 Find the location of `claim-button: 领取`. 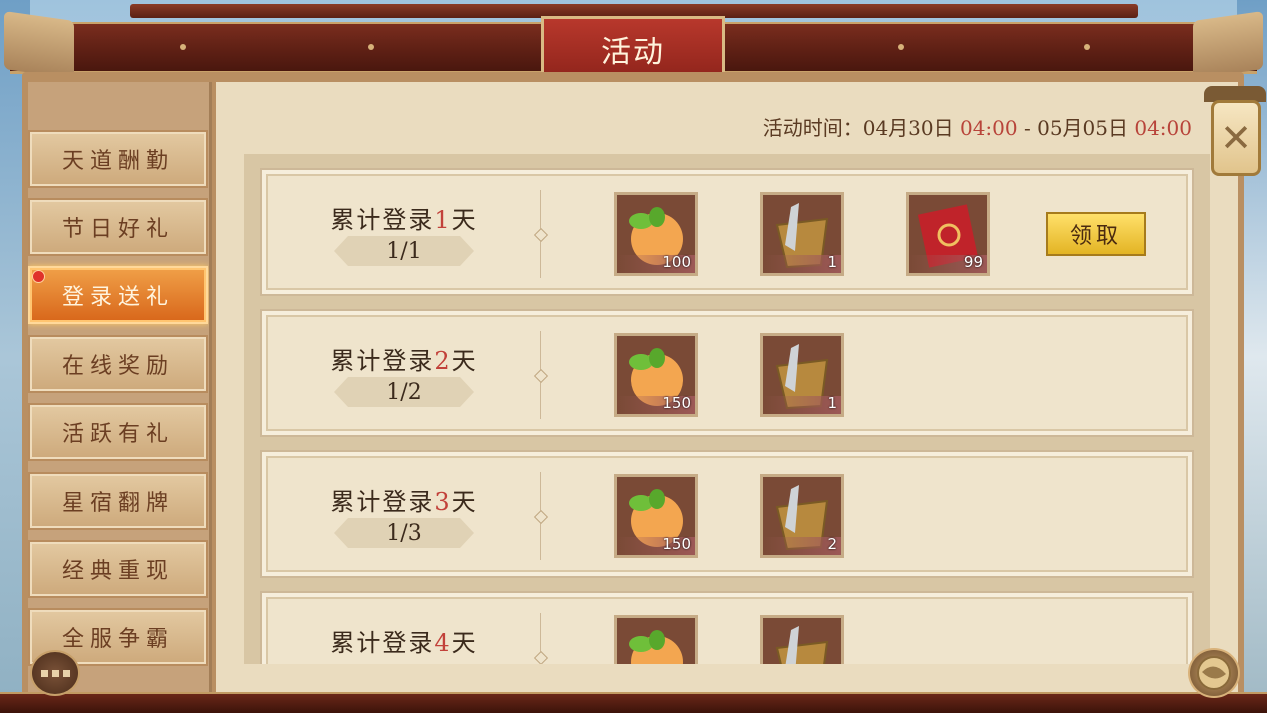

claim-button: 领取 is located at coordinates (1096, 234).